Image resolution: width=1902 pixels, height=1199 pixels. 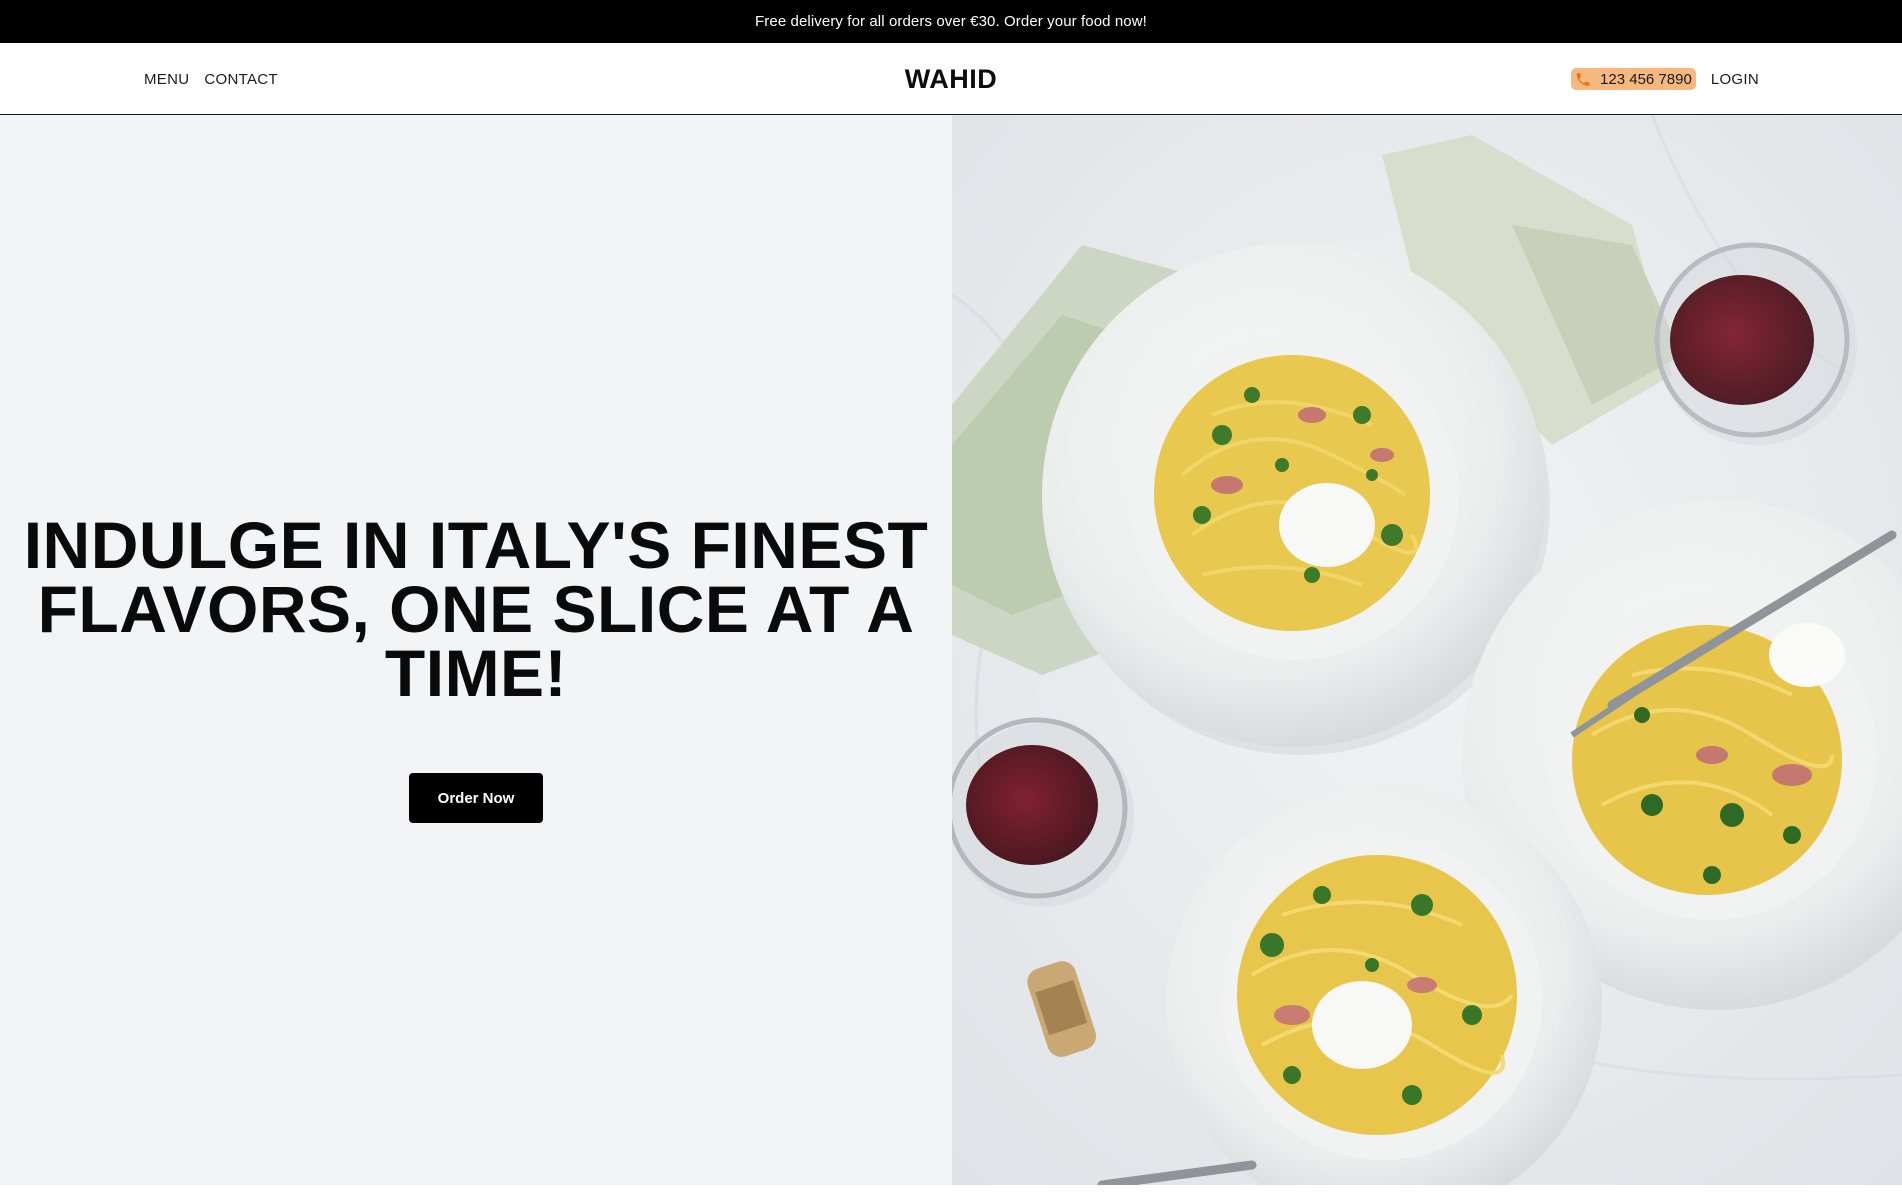 I want to click on phone-number: 123 456 7890, so click(x=1646, y=79).